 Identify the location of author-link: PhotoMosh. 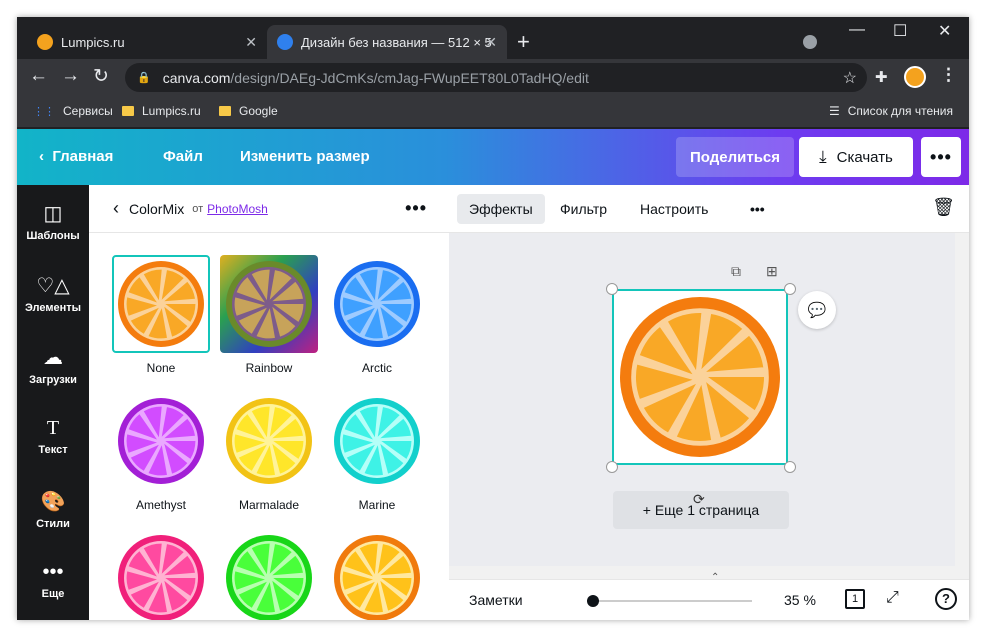
(237, 209).